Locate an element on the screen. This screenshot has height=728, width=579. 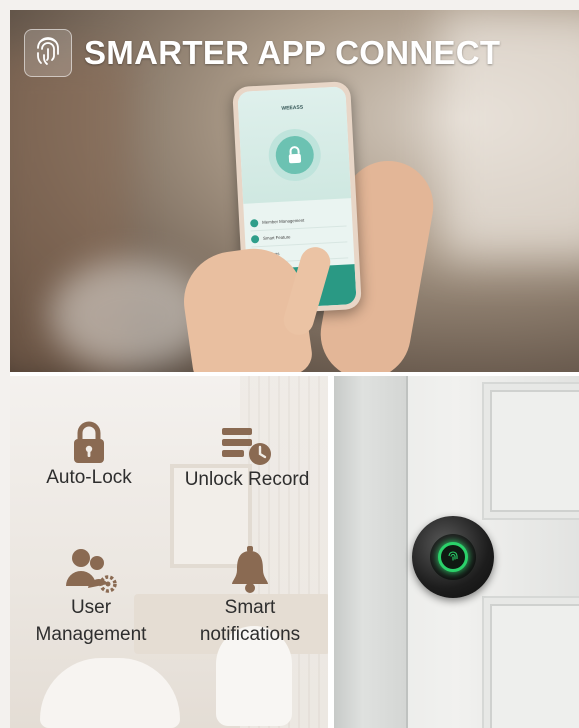
banner-title: SMARTER APP CONNECT is located at coordinates (292, 52).